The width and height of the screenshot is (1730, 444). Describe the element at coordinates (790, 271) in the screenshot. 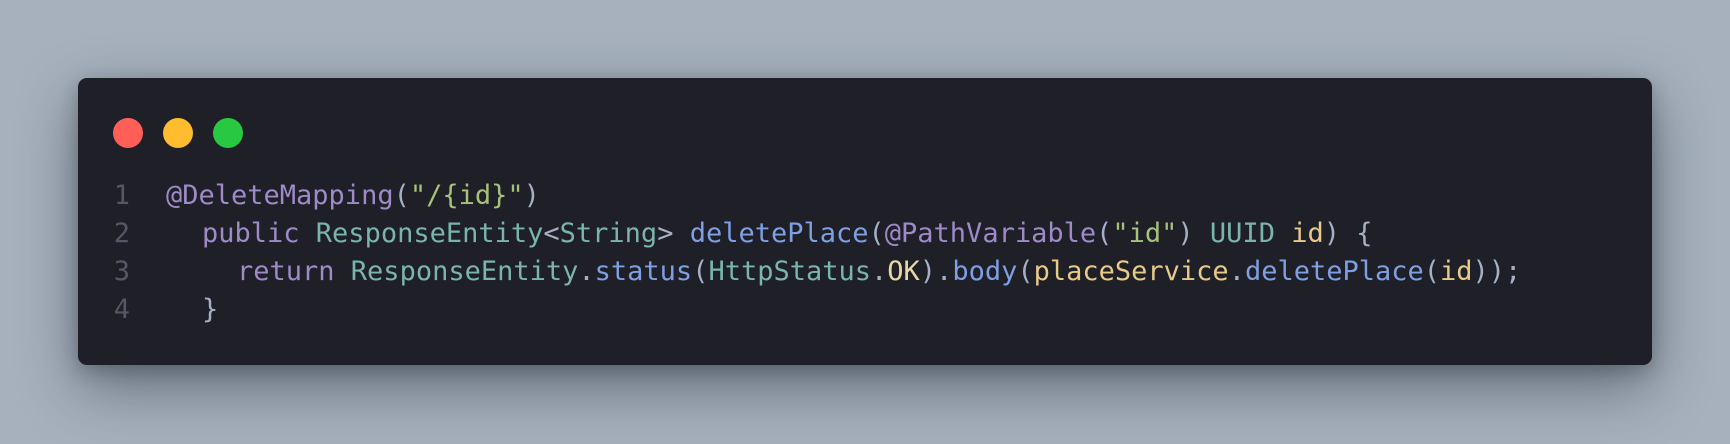

I see `code-token: HttpStatus` at that location.